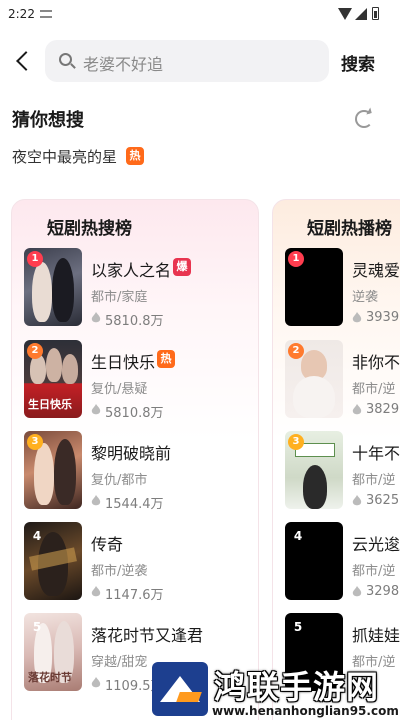 The height and width of the screenshot is (720, 400). I want to click on status-time: 2:22, so click(21, 14).